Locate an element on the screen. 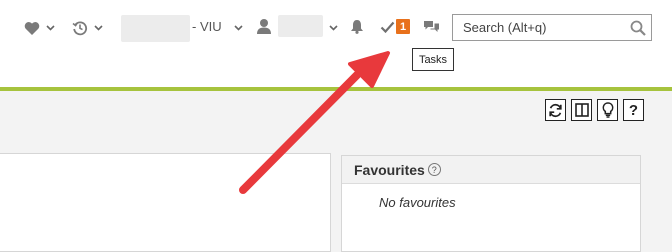 Image resolution: width=672 pixels, height=252 pixels. redacted-user-name is located at coordinates (300, 26).